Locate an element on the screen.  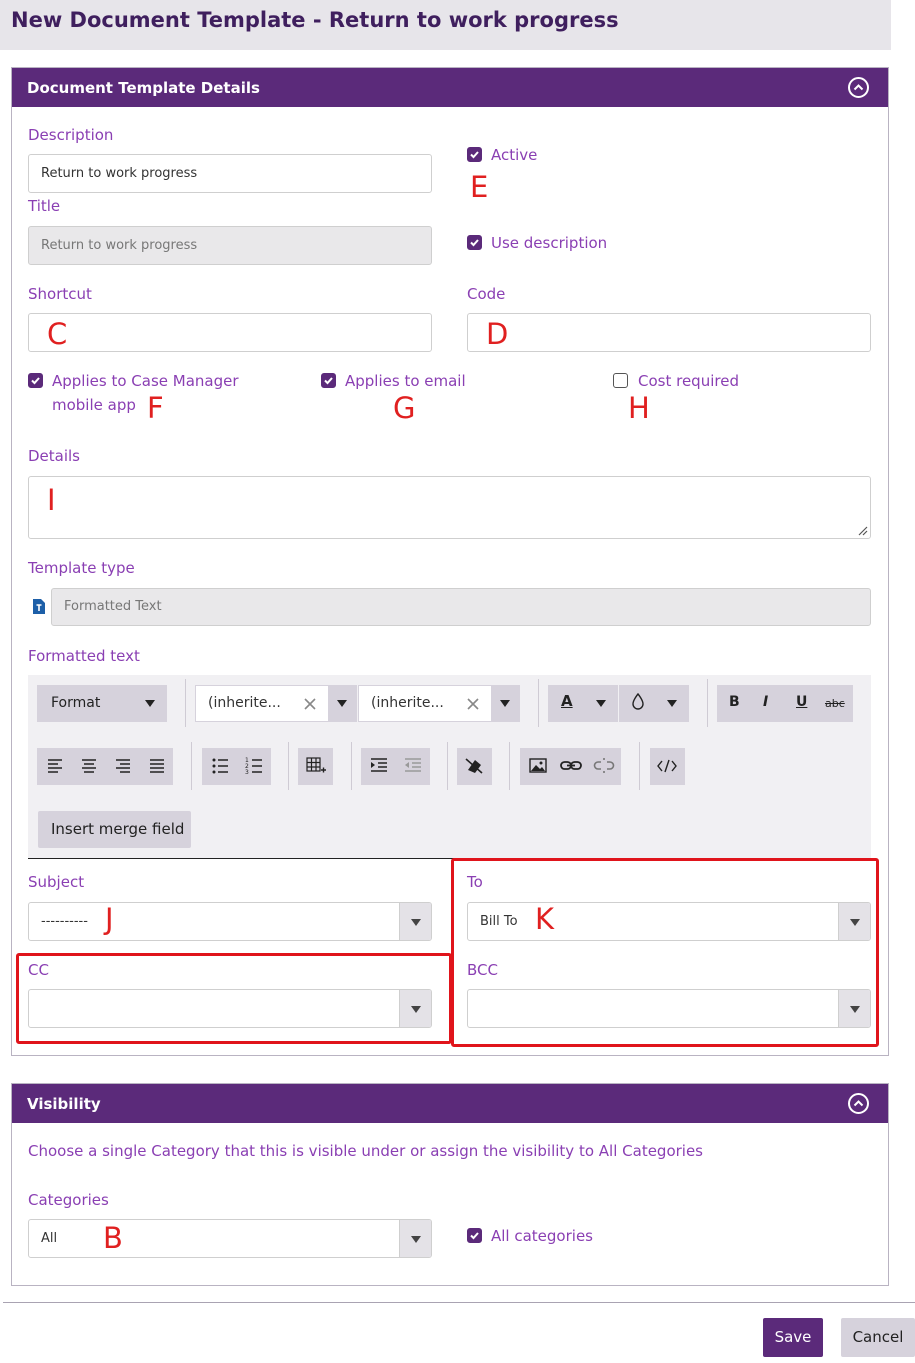
svg-text: 3 is located at coordinates (247, 772).